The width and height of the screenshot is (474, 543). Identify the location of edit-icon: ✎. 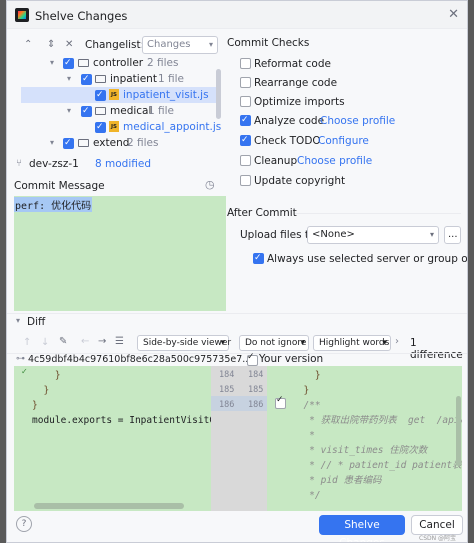
(63, 341).